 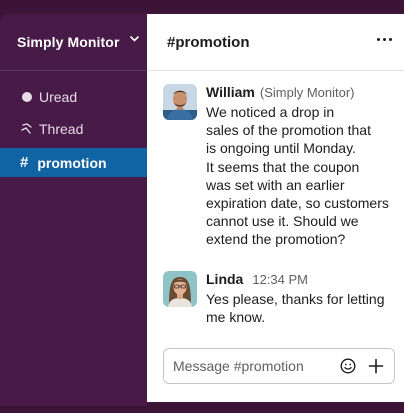 What do you see at coordinates (297, 203) in the screenshot?
I see `message-line: expiration date, so customers` at bounding box center [297, 203].